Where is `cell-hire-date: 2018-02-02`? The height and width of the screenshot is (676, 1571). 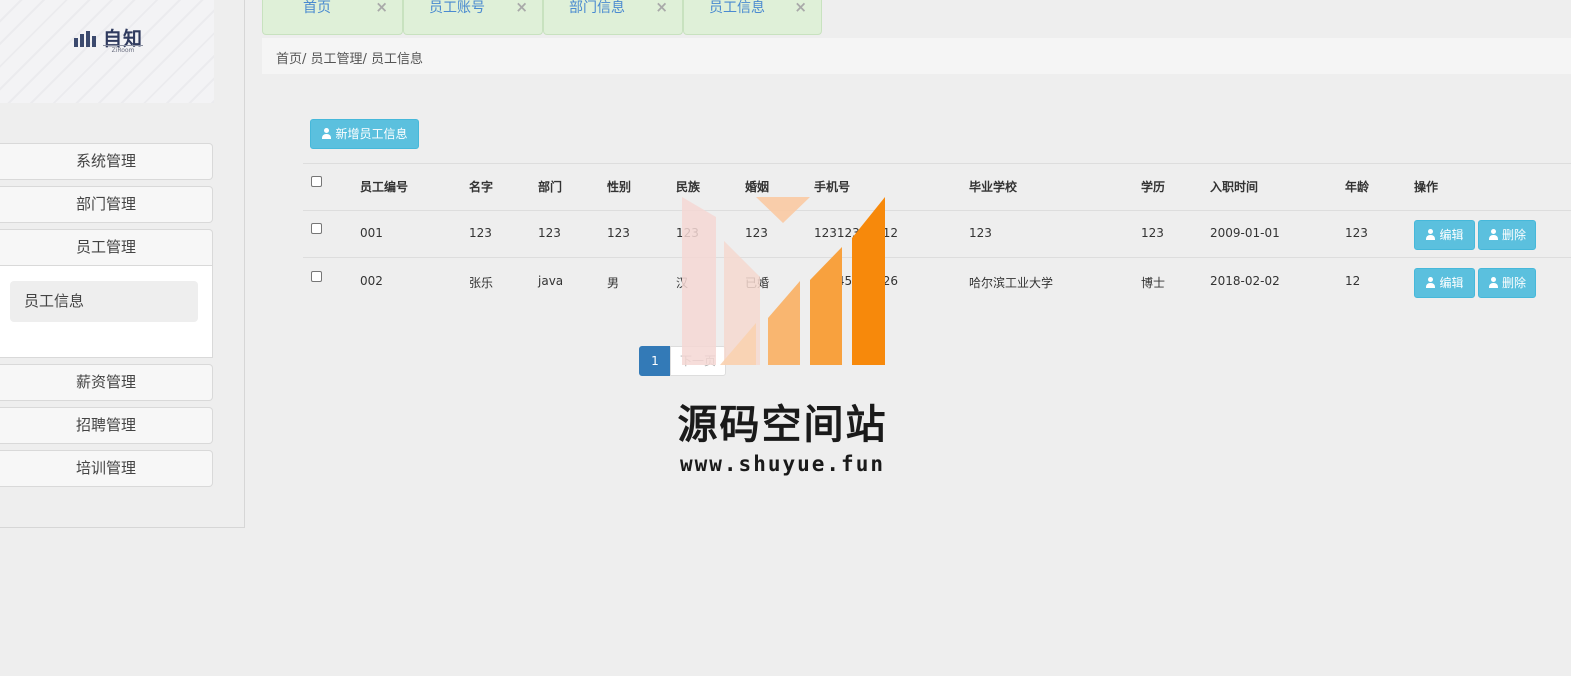 cell-hire-date: 2018-02-02 is located at coordinates (1245, 281).